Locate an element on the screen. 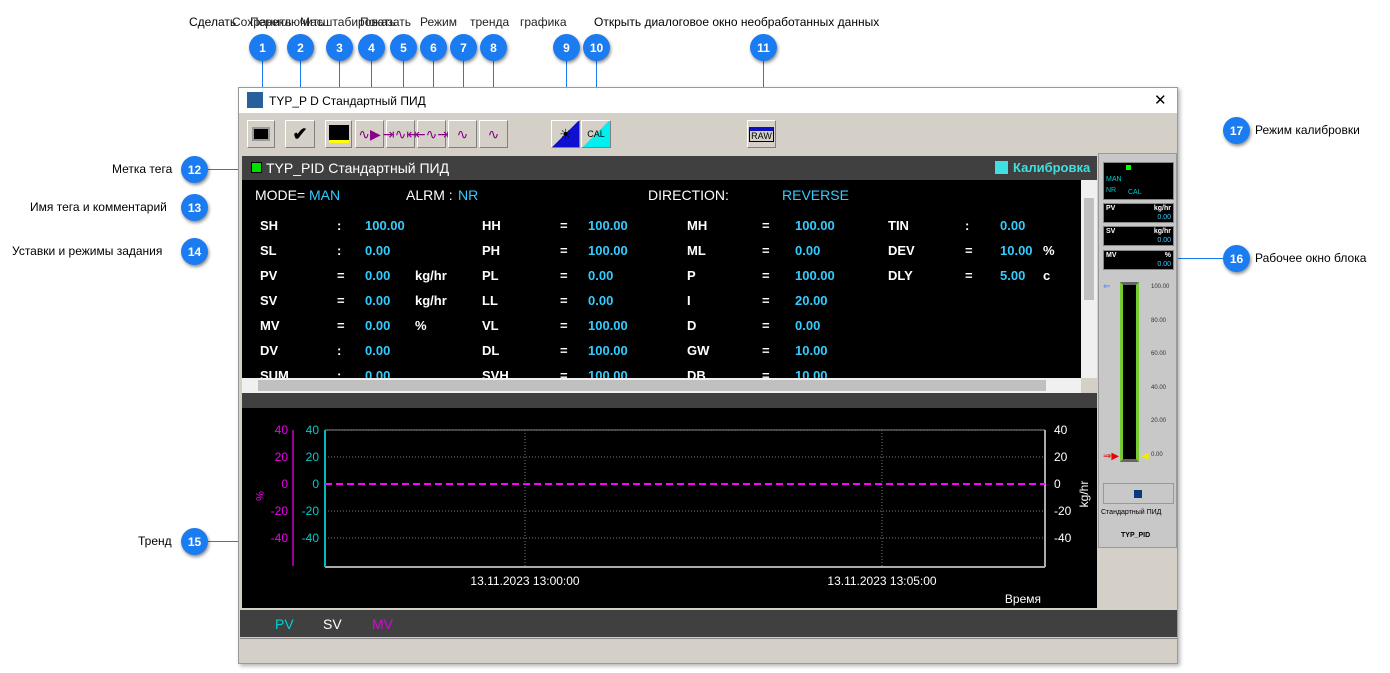  param-value: 20.00 is located at coordinates (811, 300).